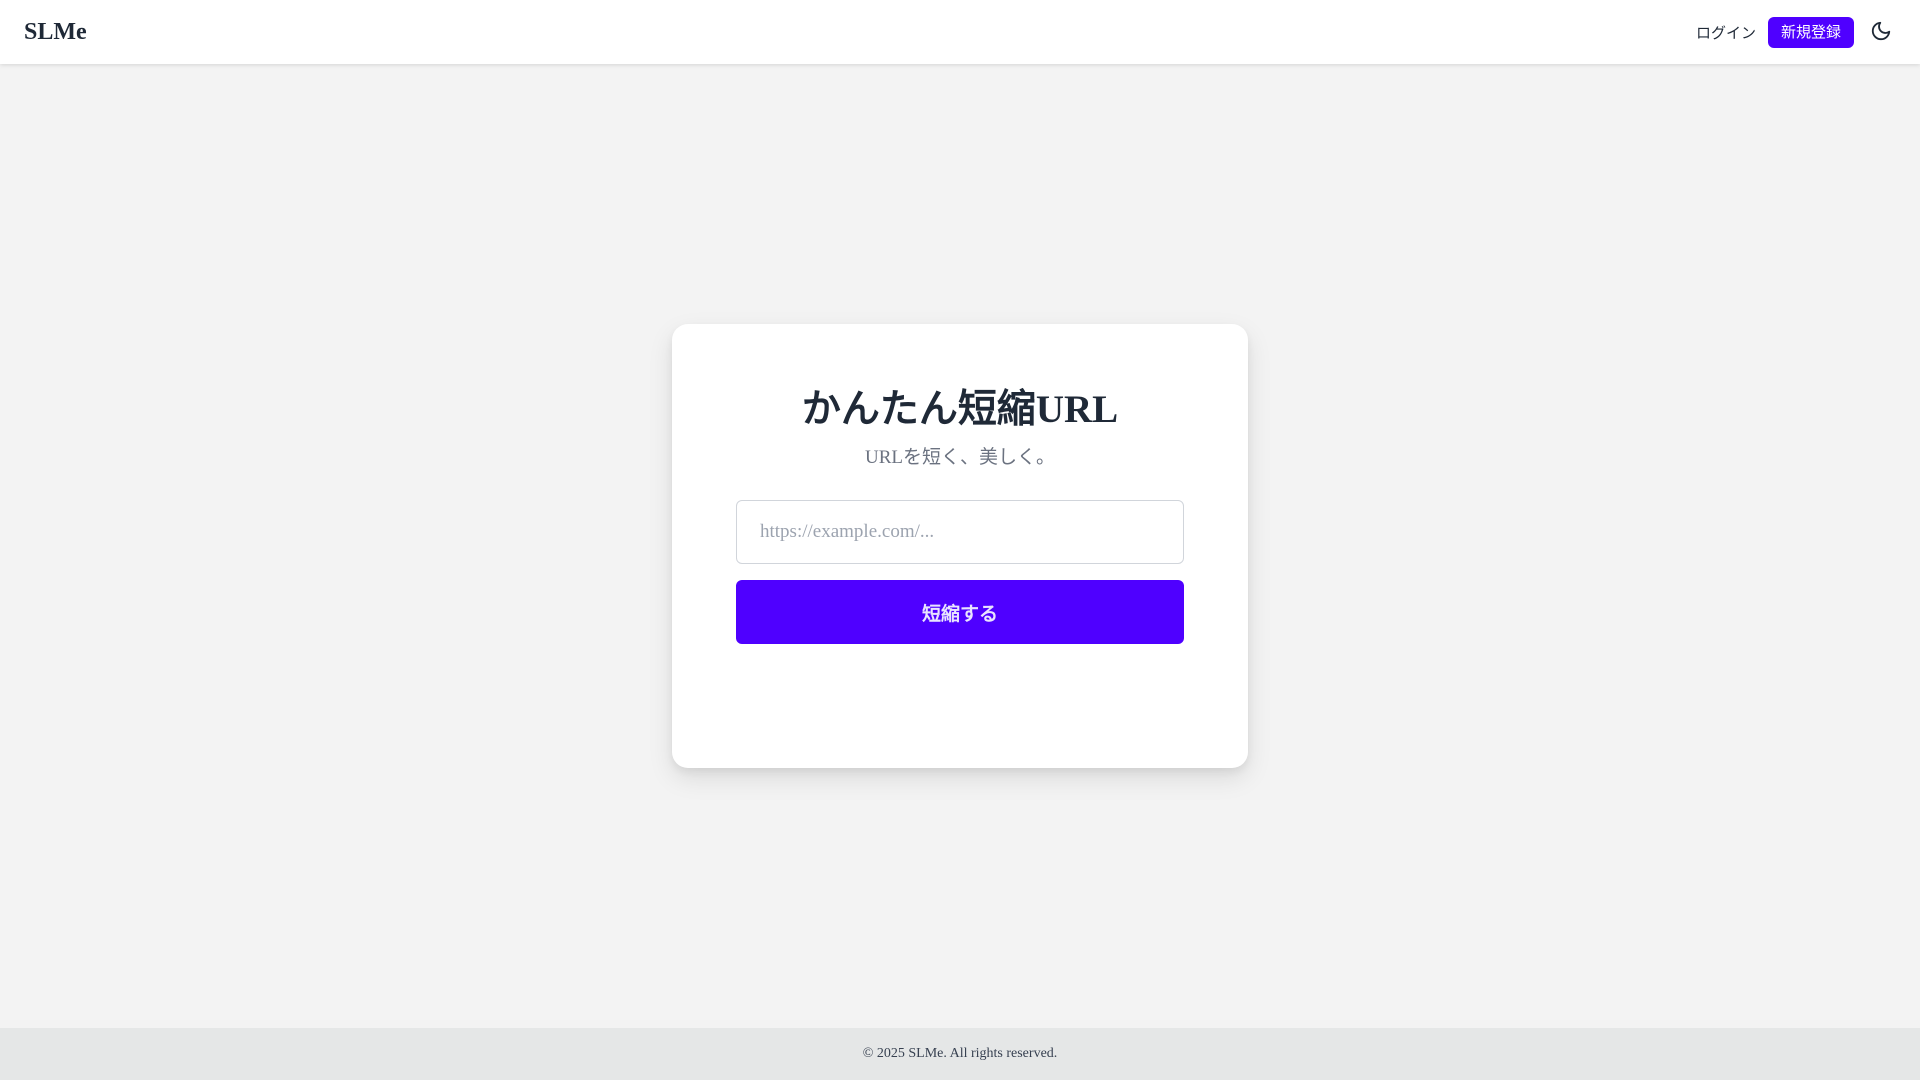 This screenshot has height=1080, width=1920. I want to click on signup-button: 新規登録, so click(1810, 32).